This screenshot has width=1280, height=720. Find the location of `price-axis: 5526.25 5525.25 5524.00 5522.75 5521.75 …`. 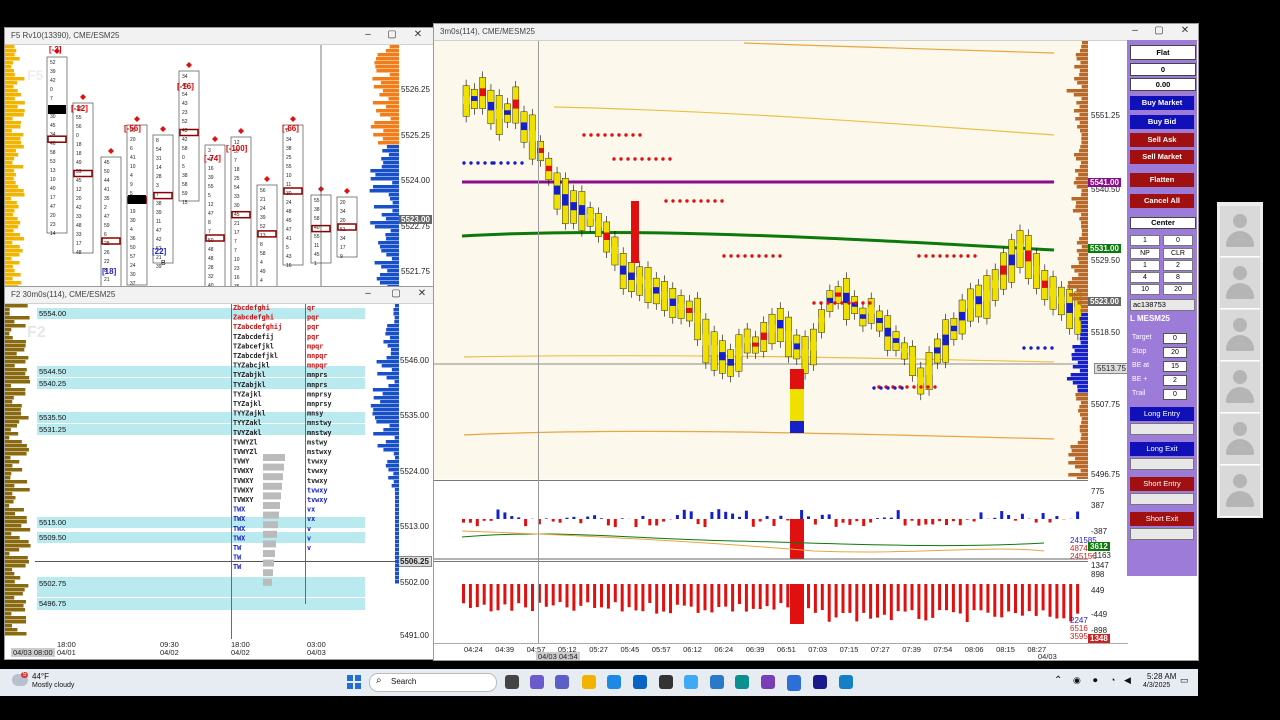

price-axis: 5526.25 5525.25 5524.00 5522.75 5521.75 … is located at coordinates (400, 165).